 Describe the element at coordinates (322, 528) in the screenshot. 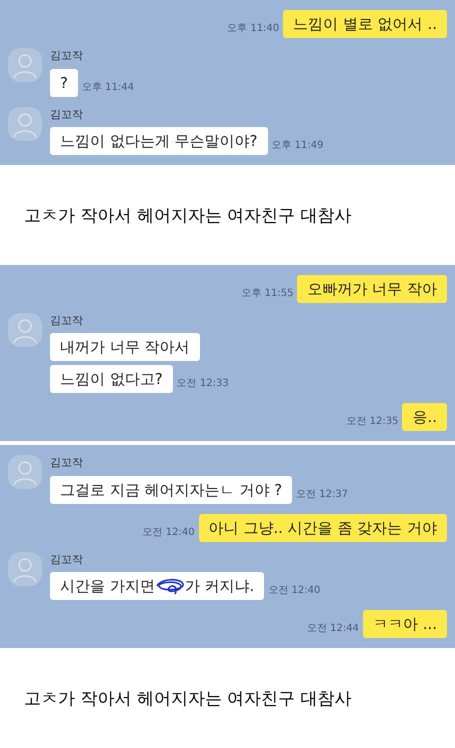

I see `message-bubble: 아니 그냥.. 시간을 좀 갖자는 거야` at that location.